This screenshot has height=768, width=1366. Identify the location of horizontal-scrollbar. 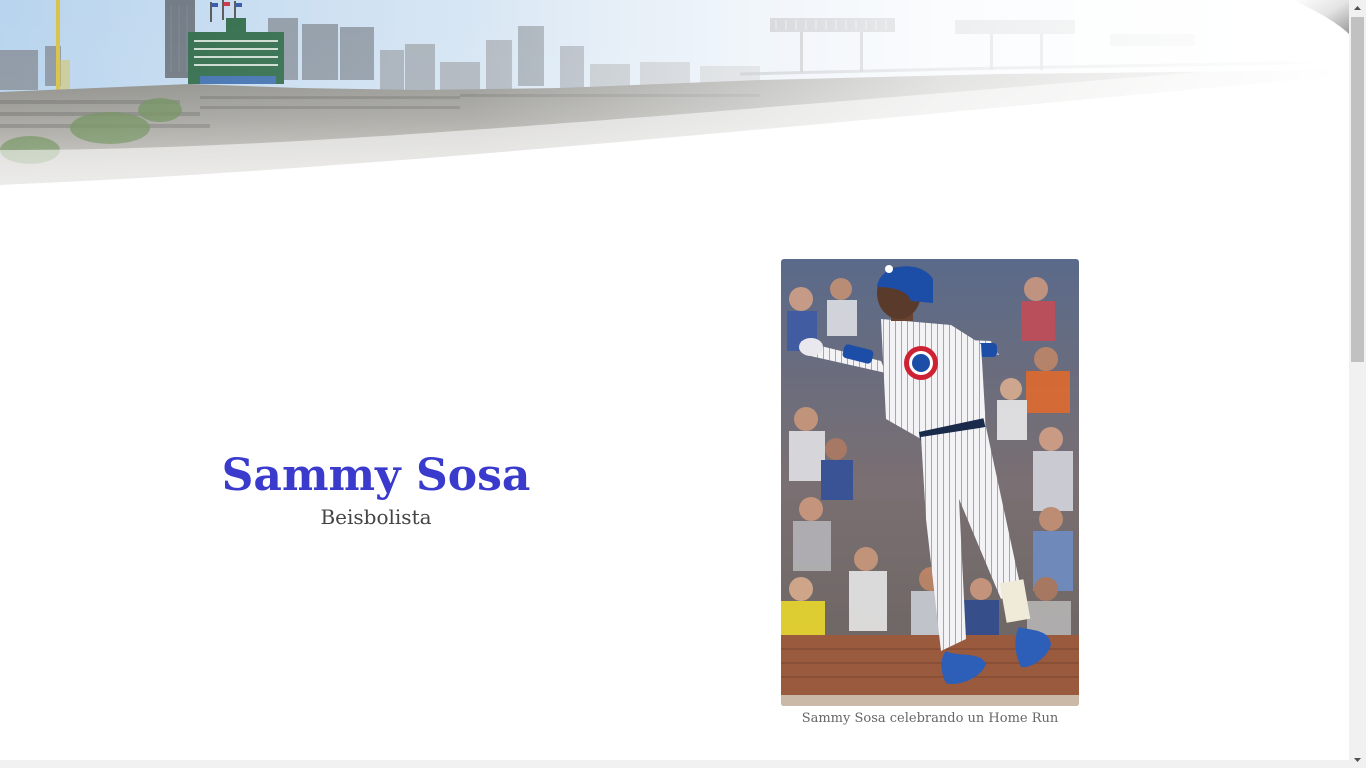
(674, 764).